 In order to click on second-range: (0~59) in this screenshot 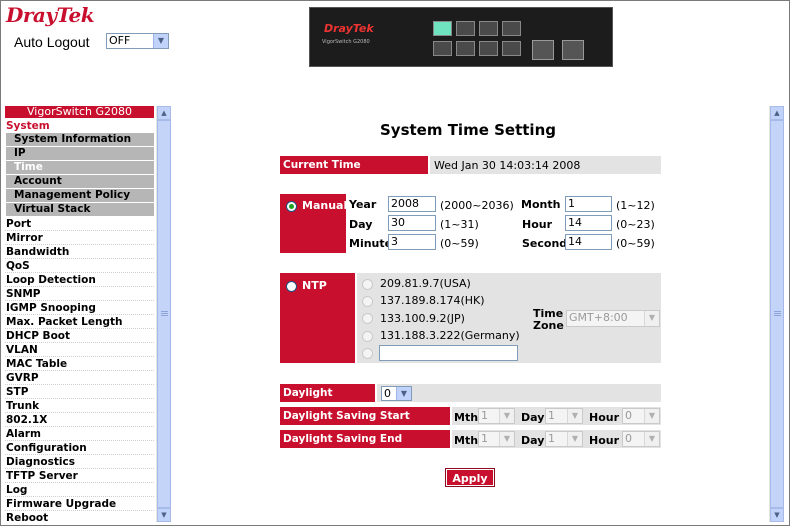, I will do `click(635, 243)`.